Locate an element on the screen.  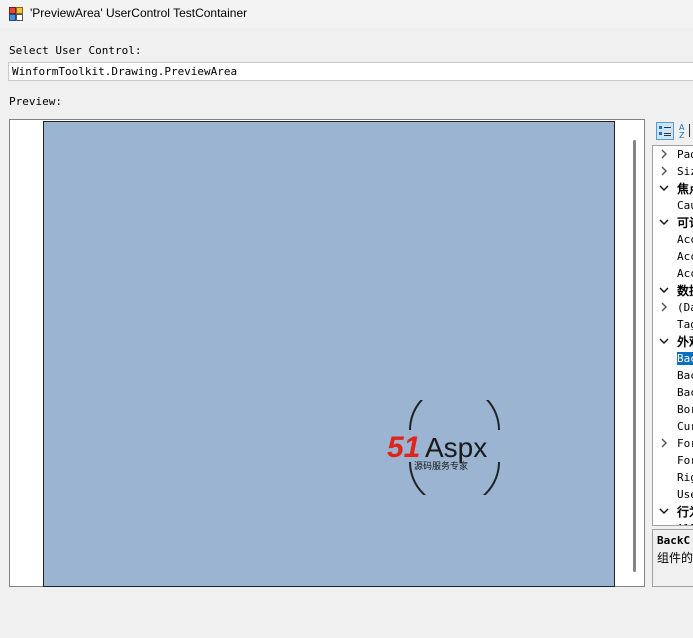
property-row: Siz is located at coordinates (673, 171).